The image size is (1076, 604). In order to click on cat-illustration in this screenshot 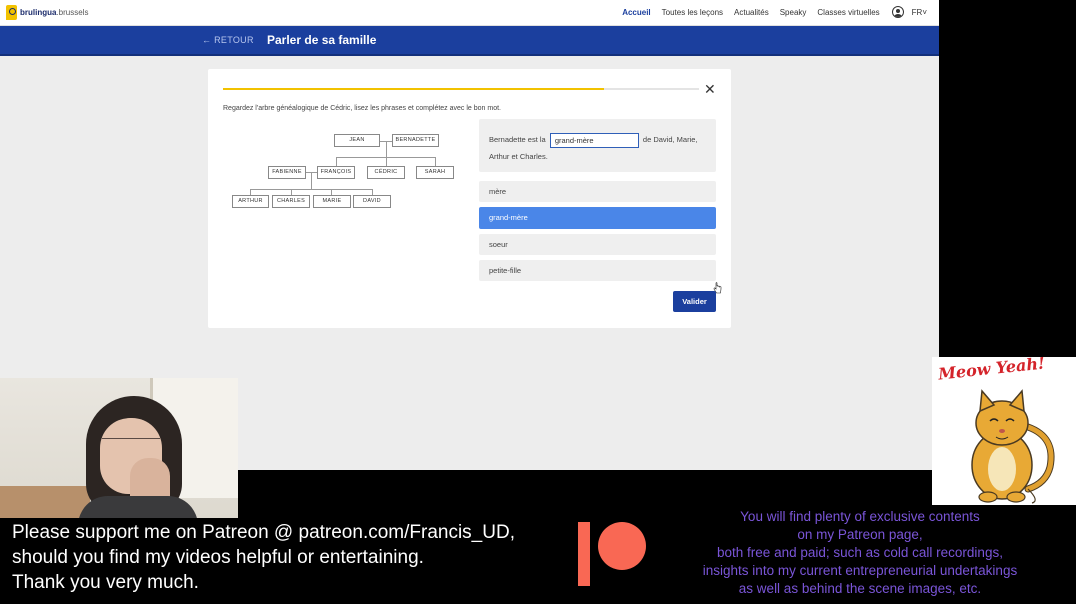, I will do `click(1013, 446)`.